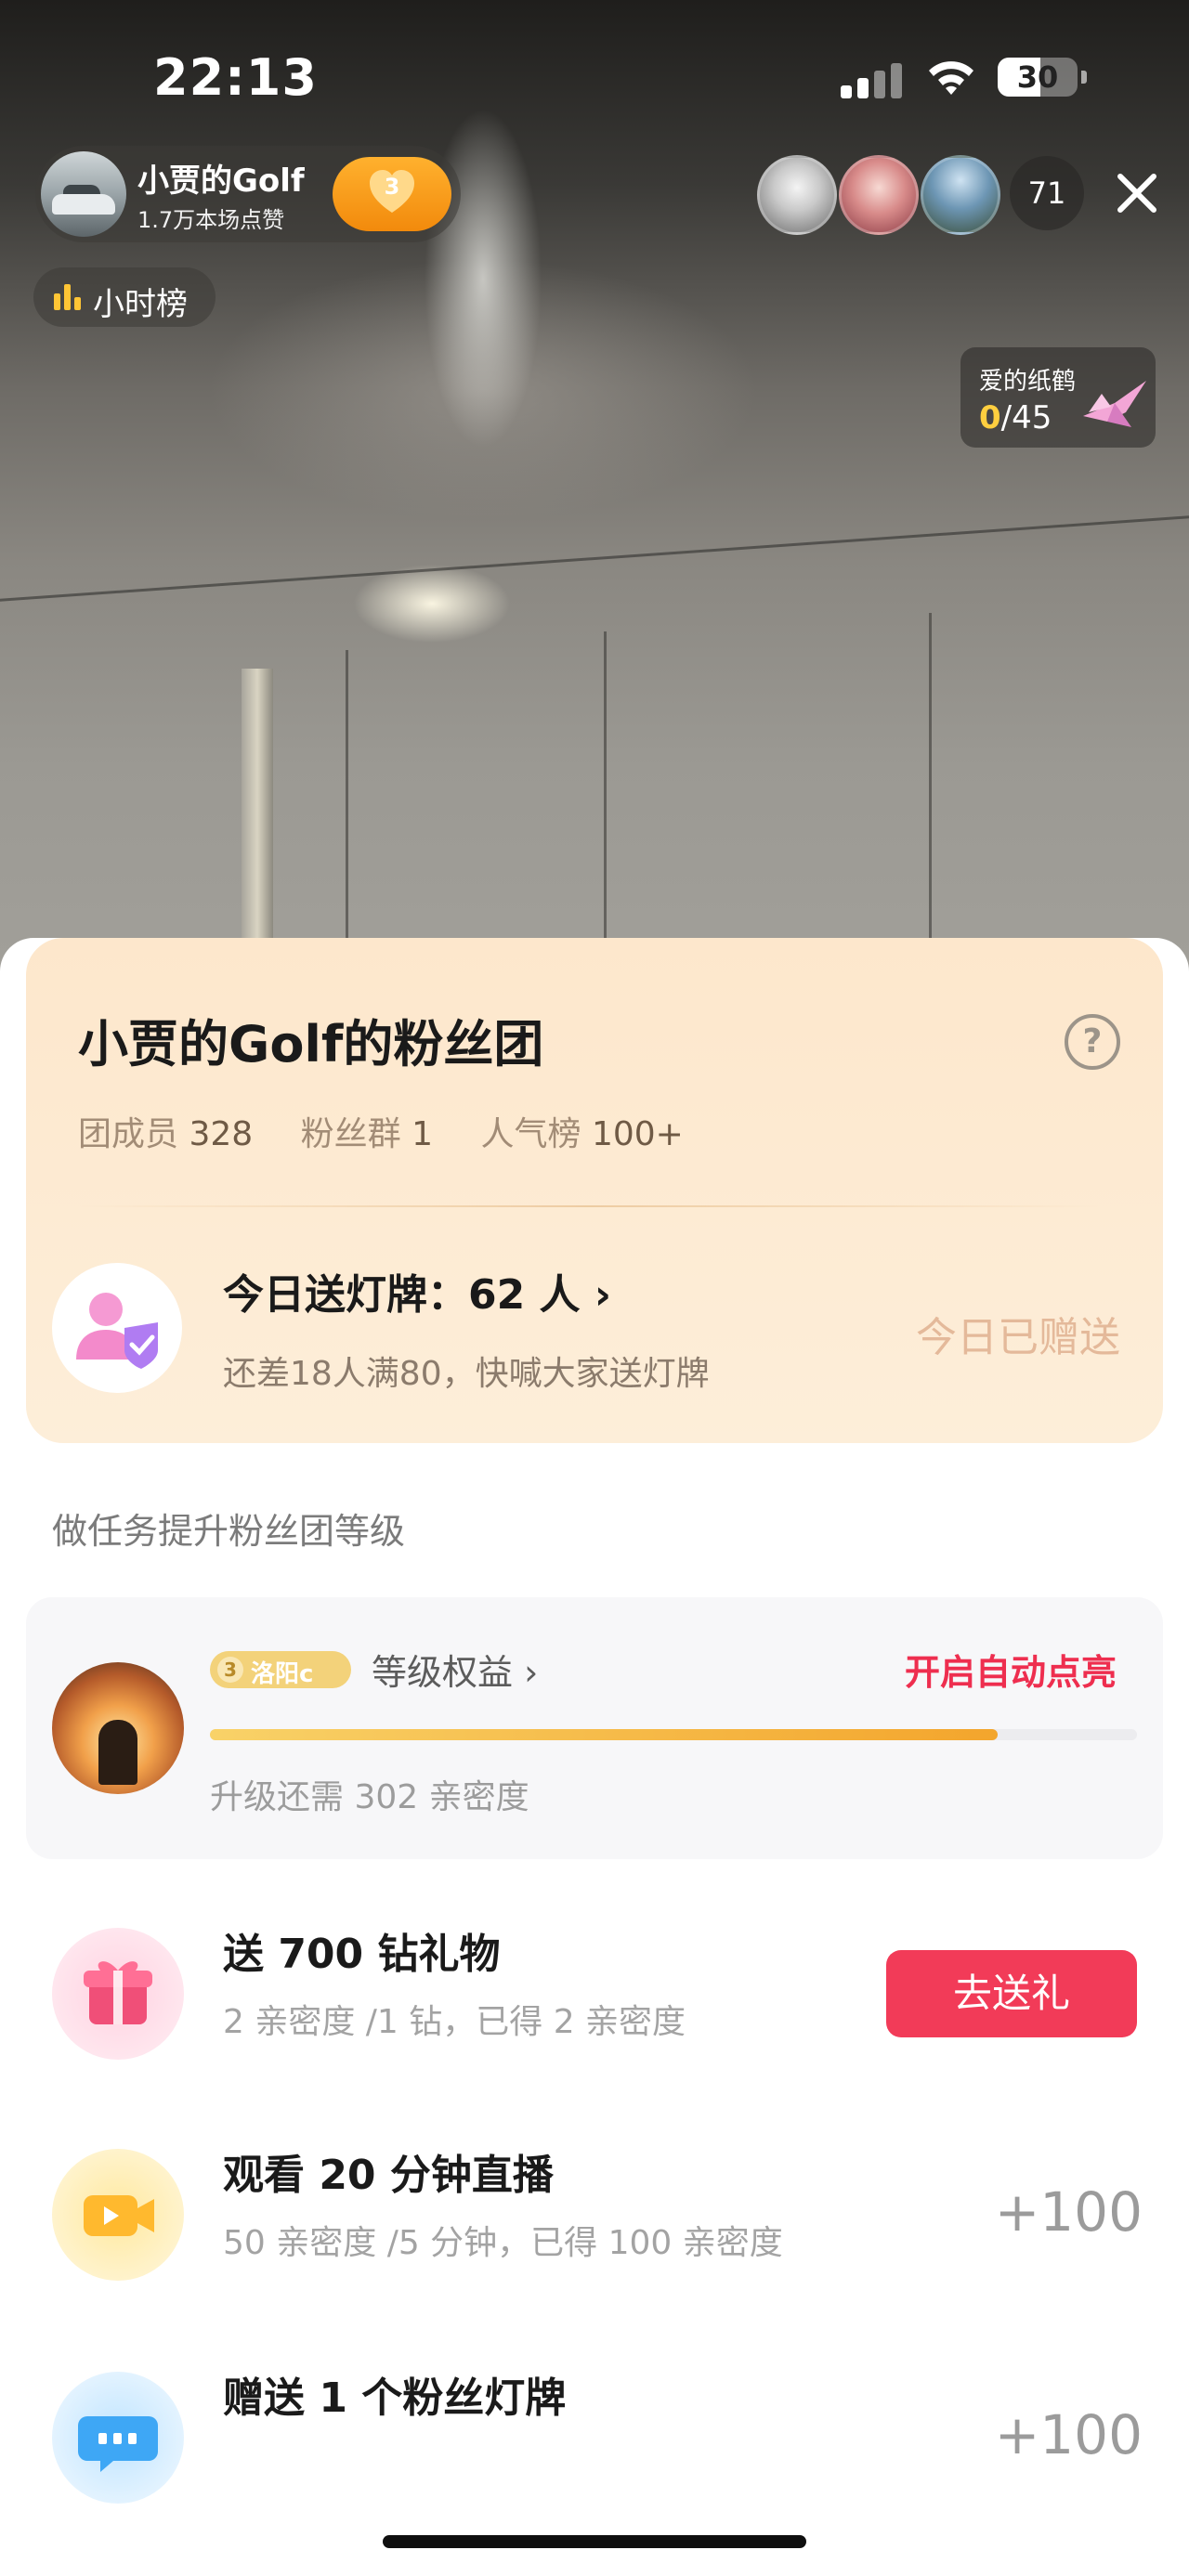  What do you see at coordinates (1058, 398) in the screenshot?
I see `paper-crane-widget: 爱的纸鹤 0/45` at bounding box center [1058, 398].